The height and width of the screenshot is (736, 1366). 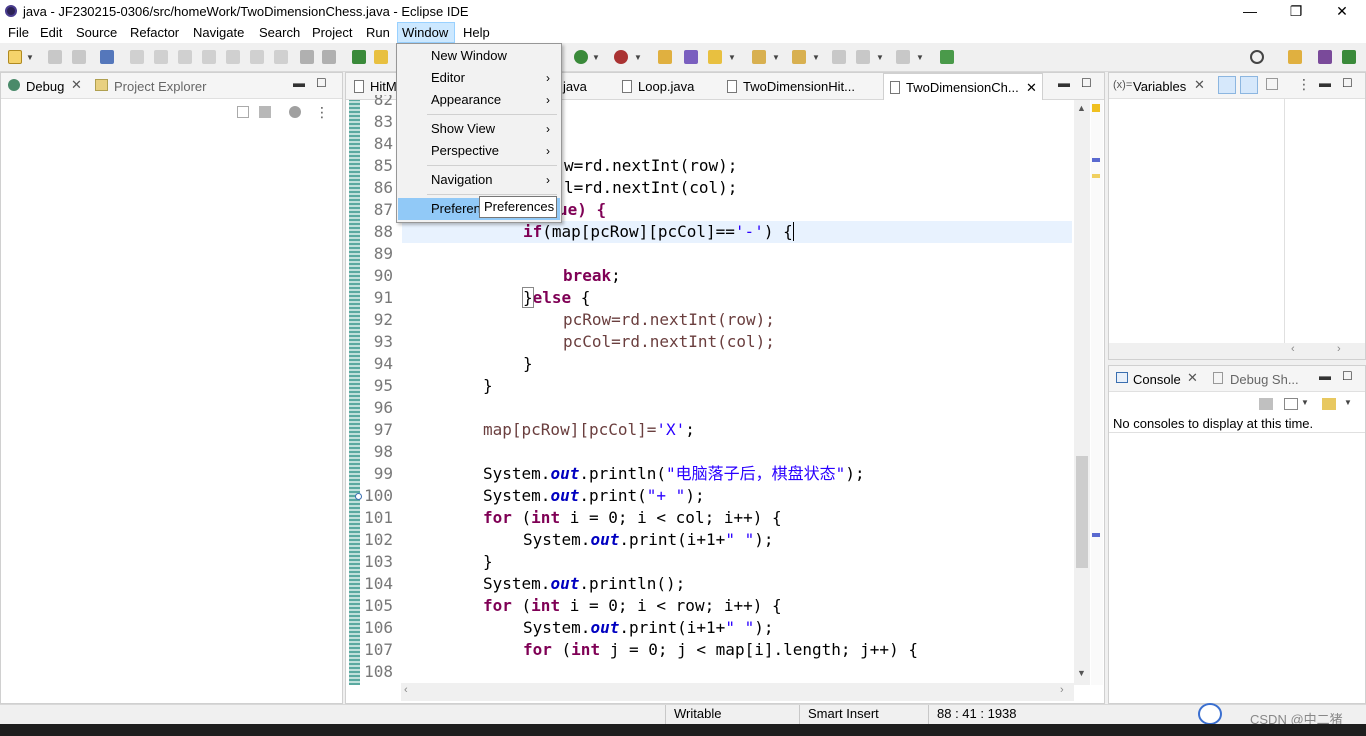 What do you see at coordinates (621, 57) in the screenshot?
I see `coverage-icon` at bounding box center [621, 57].